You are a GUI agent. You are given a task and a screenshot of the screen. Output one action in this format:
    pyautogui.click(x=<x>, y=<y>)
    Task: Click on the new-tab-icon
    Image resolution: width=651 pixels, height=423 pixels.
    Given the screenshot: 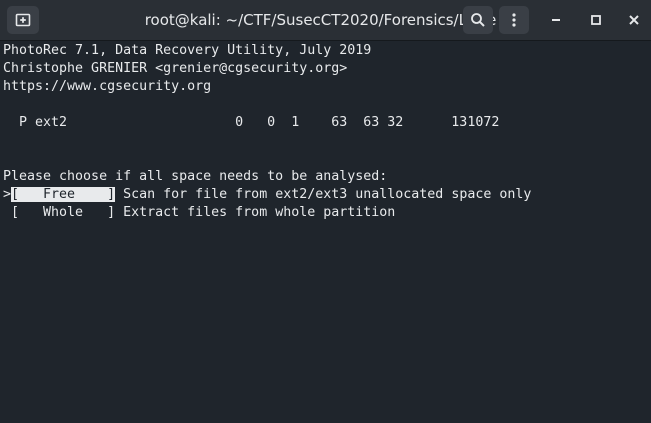 What is the action you would take?
    pyautogui.click(x=23, y=20)
    